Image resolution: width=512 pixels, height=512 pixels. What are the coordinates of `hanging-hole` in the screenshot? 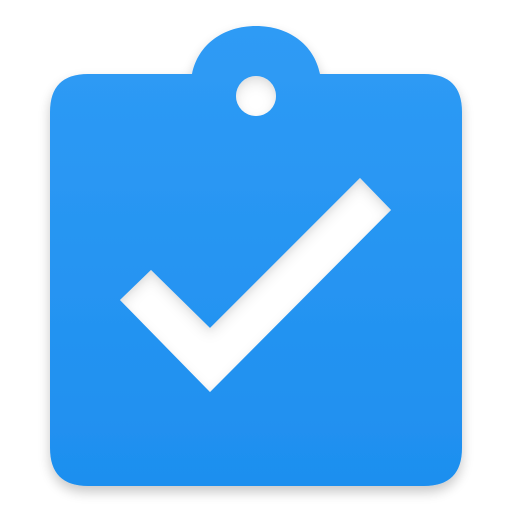 It's located at (256, 96).